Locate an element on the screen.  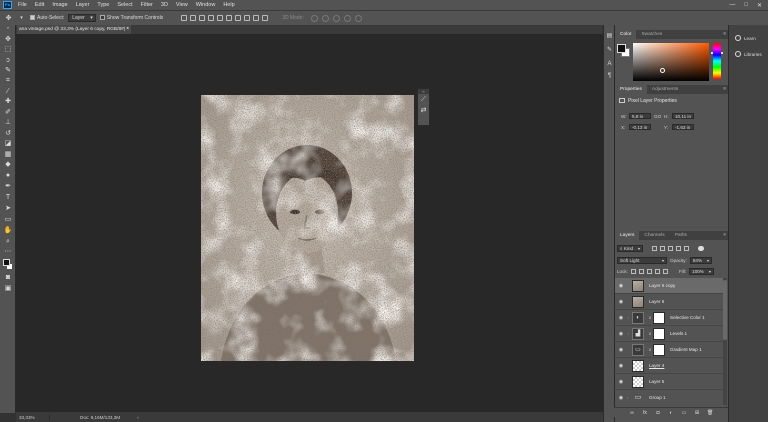
layer-row-selective-color-1: ◉ ↓ ◐ 8 Selective Color 1 is located at coordinates (669, 318).